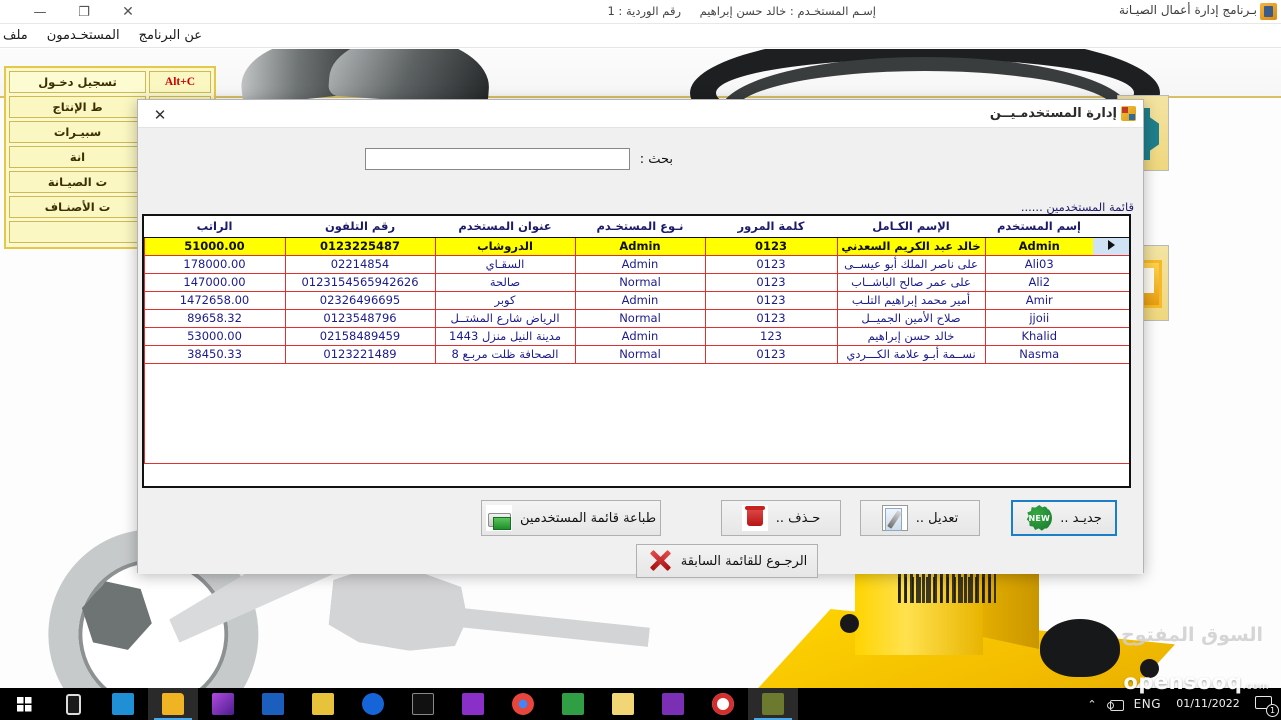 Image resolution: width=1281 pixels, height=720 pixels. I want to click on close-icon: ✕, so click(128, 12).